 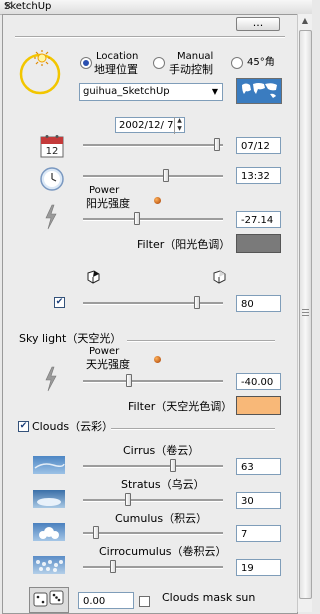 I want to click on chevron-down-icon: ▼, so click(x=215, y=91).